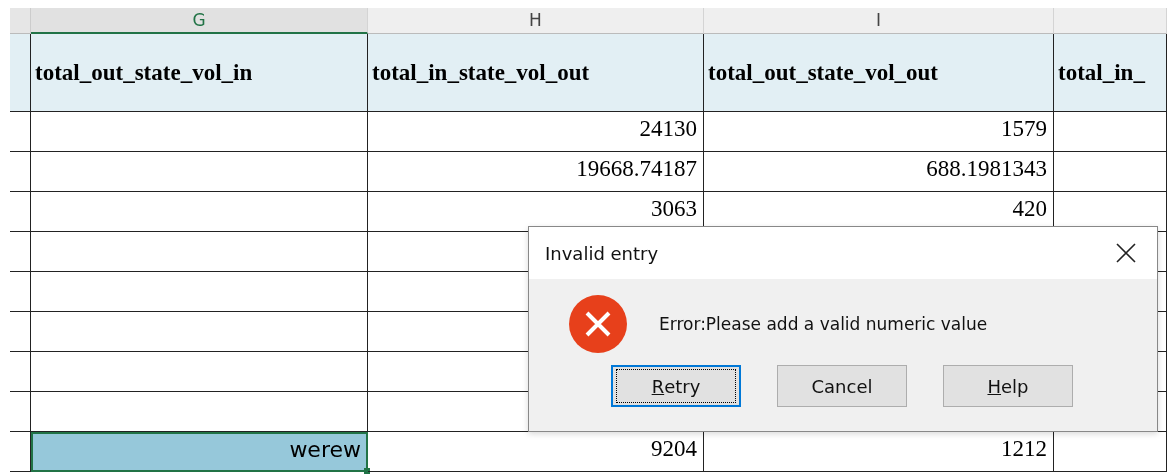  What do you see at coordinates (199, 73) in the screenshot?
I see `table-header-cell: total_out_state_vol_in` at bounding box center [199, 73].